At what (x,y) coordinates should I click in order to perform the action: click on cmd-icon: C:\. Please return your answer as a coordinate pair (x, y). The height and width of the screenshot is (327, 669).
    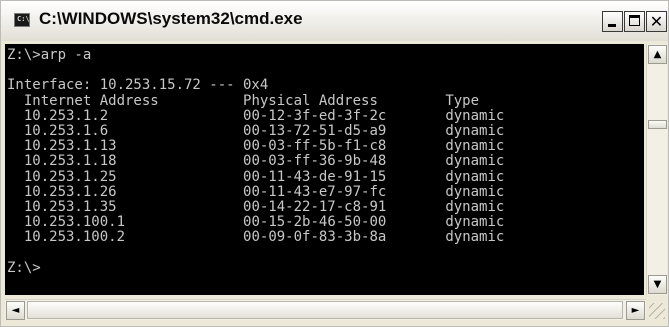
    Looking at the image, I should click on (22, 20).